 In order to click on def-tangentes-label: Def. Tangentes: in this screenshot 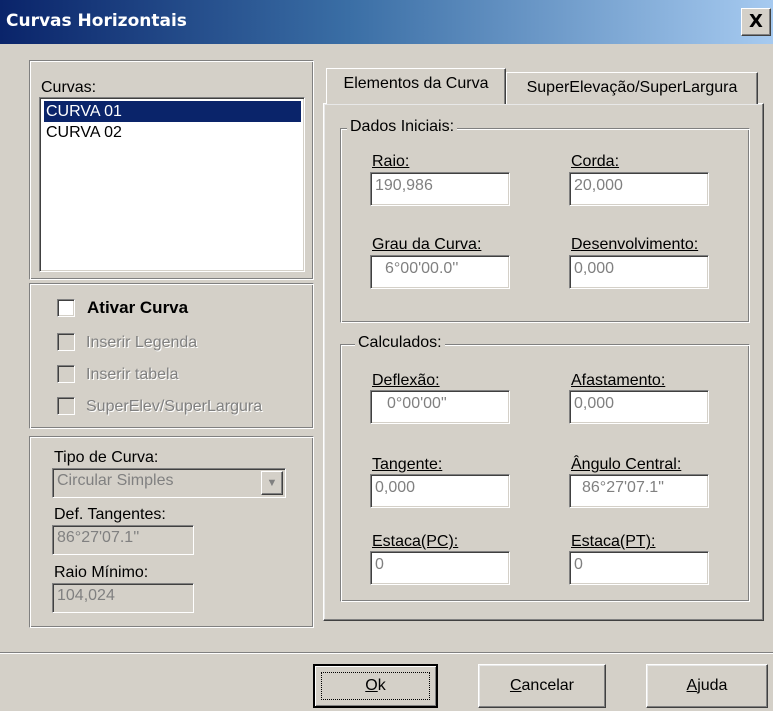, I will do `click(110, 514)`.